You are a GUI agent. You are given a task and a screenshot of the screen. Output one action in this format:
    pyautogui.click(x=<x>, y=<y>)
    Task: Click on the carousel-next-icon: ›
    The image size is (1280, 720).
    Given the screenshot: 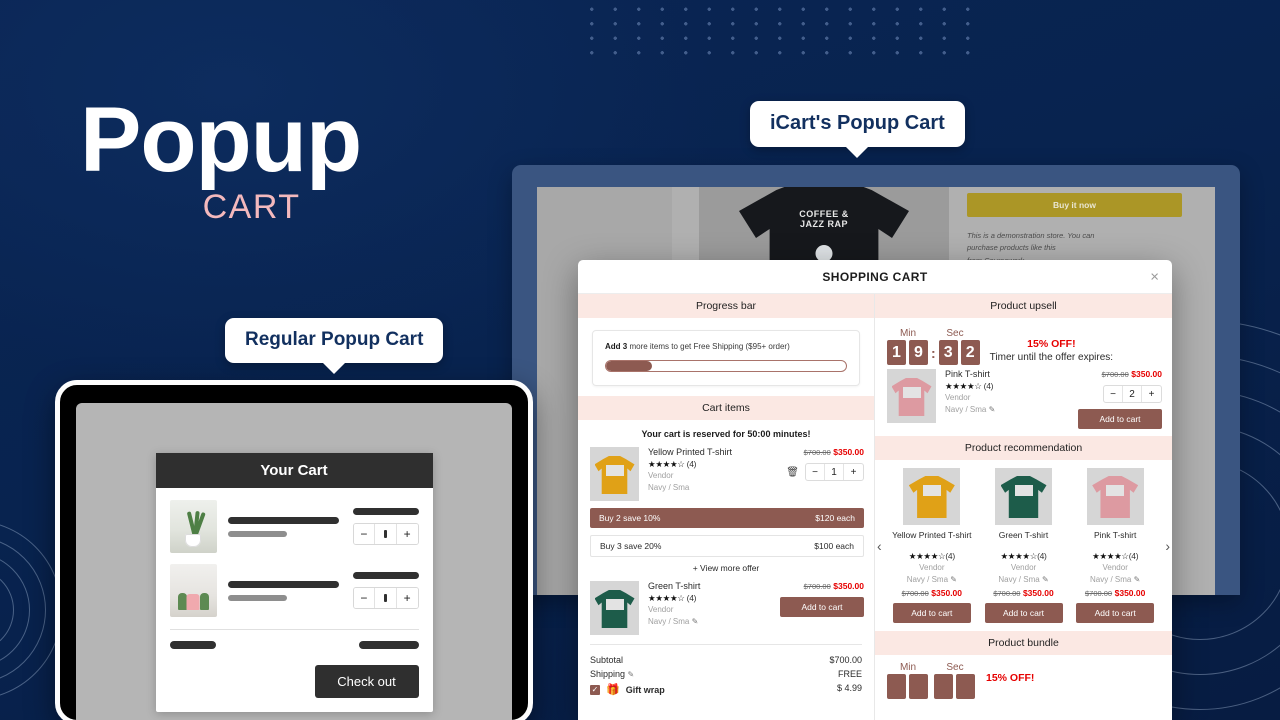 What is the action you would take?
    pyautogui.click(x=1167, y=546)
    